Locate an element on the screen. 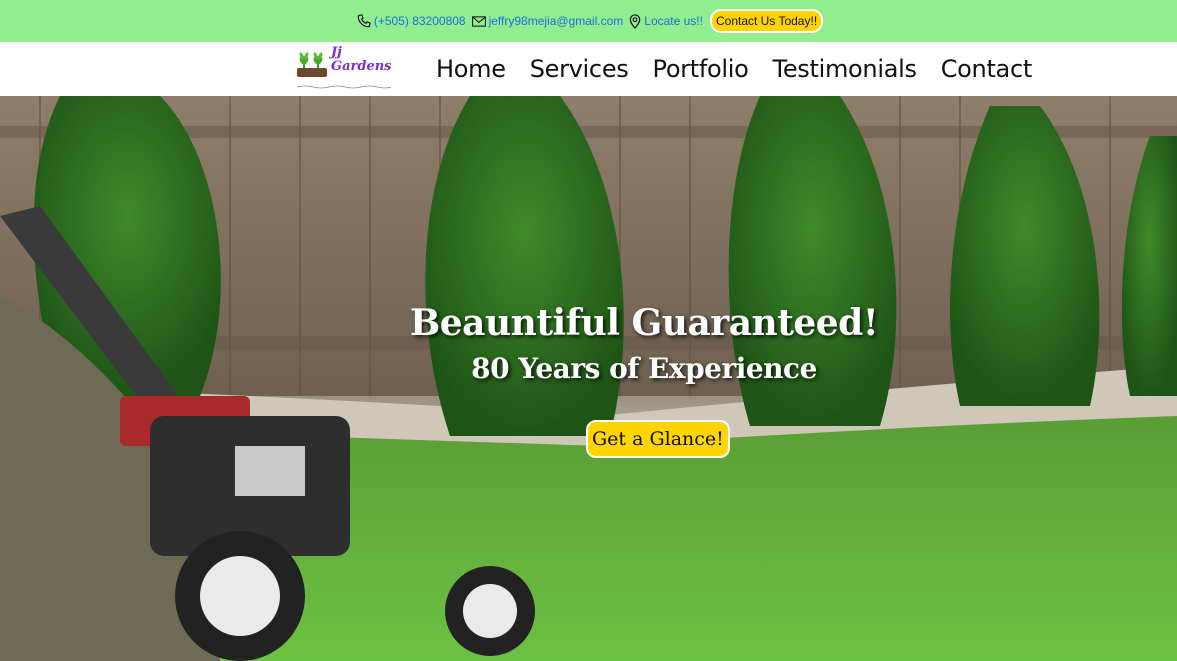  nav-portfolio: Portfolio is located at coordinates (701, 69).